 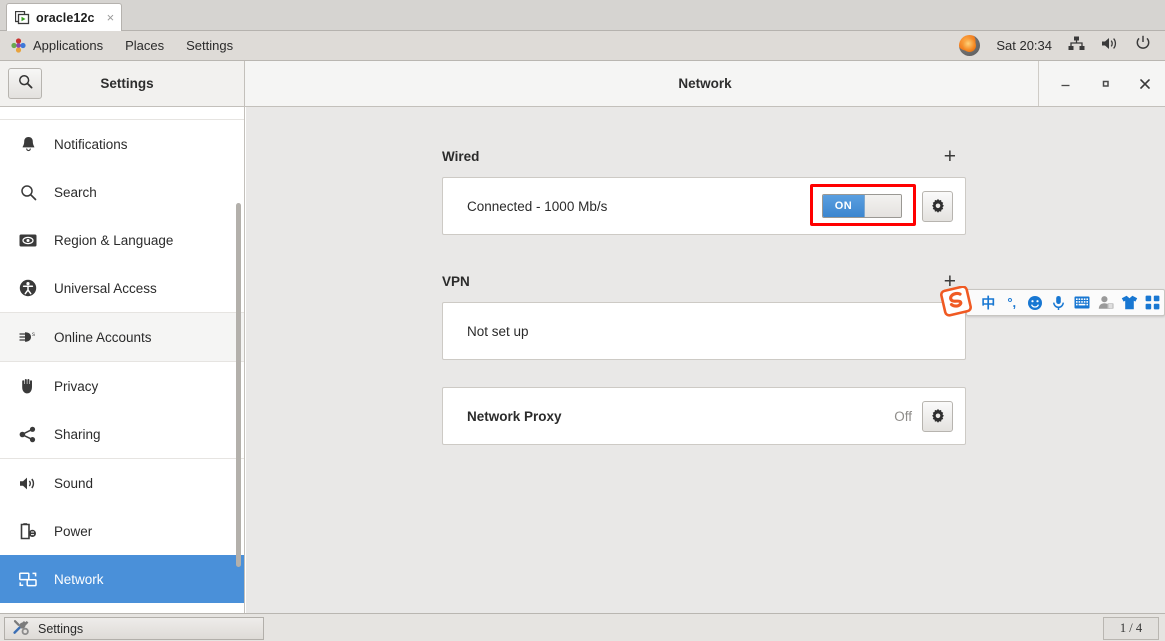 I want to click on speaker-icon, so click(x=28, y=483).